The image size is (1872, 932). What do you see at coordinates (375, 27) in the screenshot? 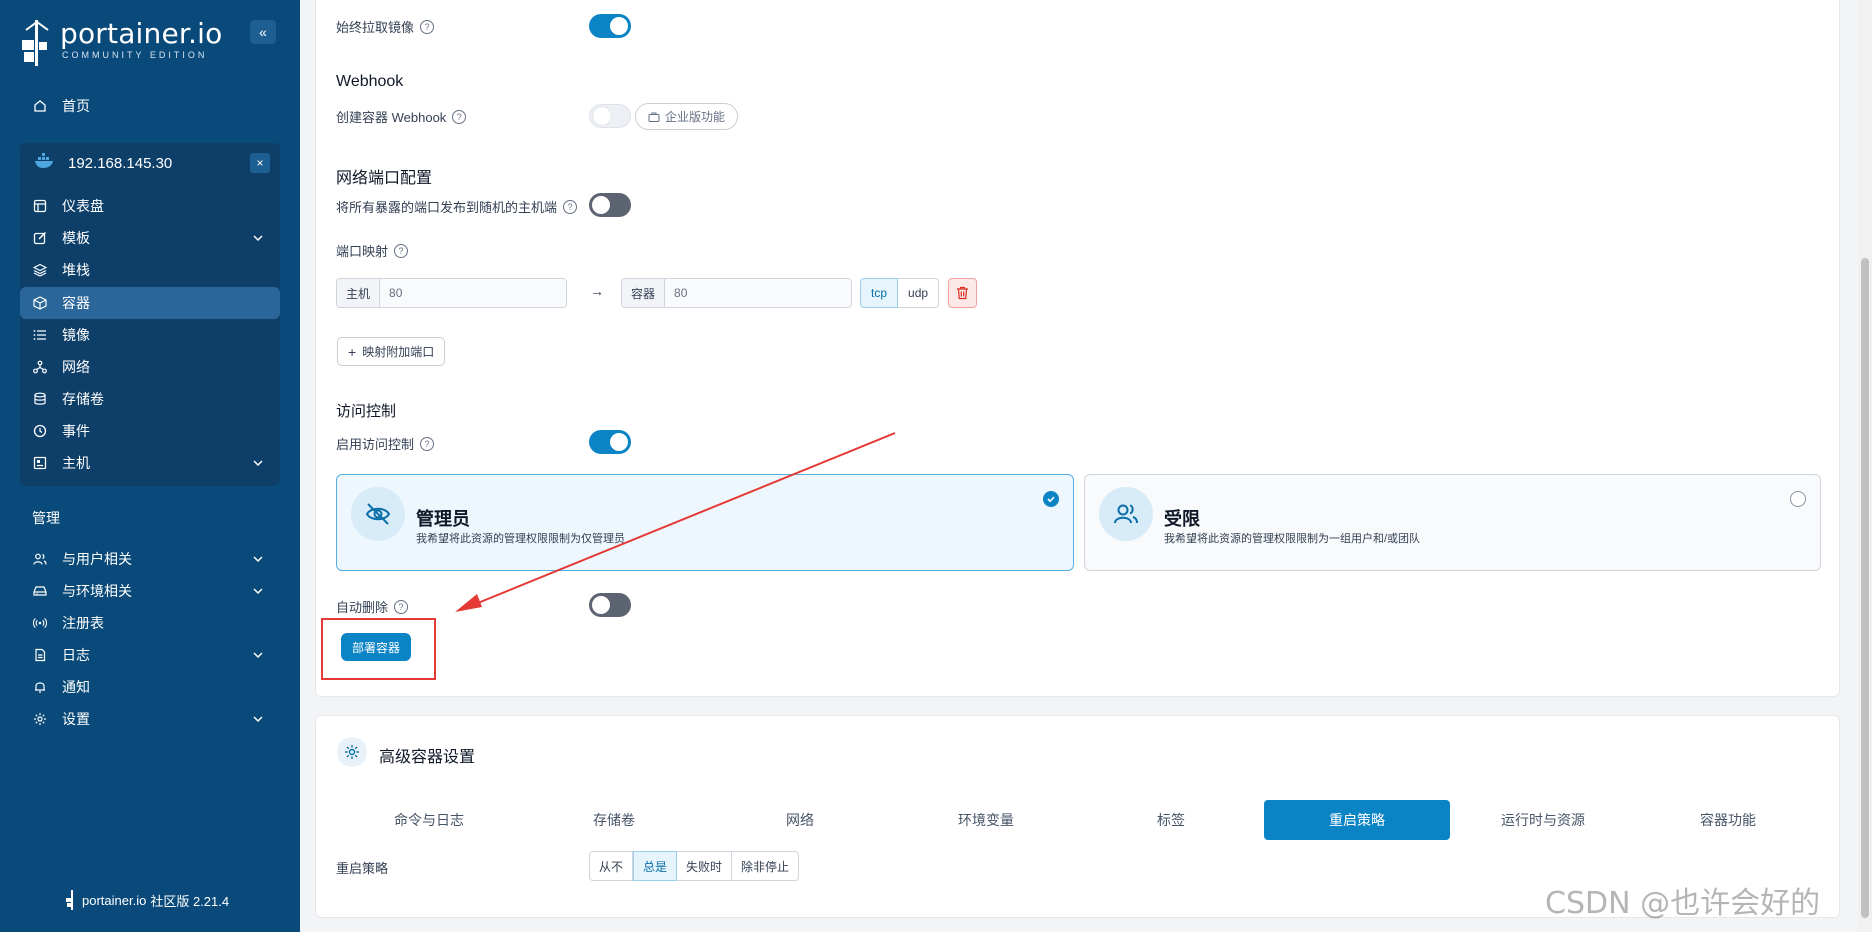
I see `always-pull-text: 始终拉取镜像` at bounding box center [375, 27].